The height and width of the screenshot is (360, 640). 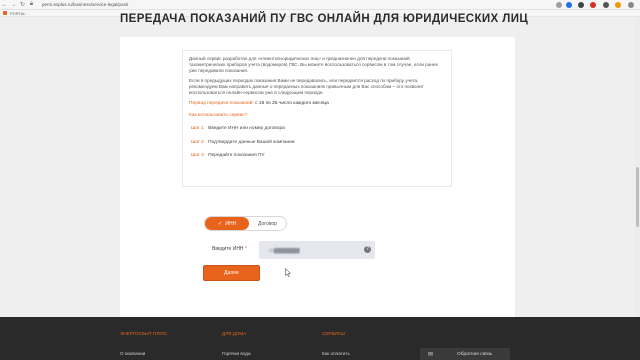 What do you see at coordinates (336, 343) in the screenshot?
I see `footer-column-services: СЕРВИСЫ Как оплатить` at bounding box center [336, 343].